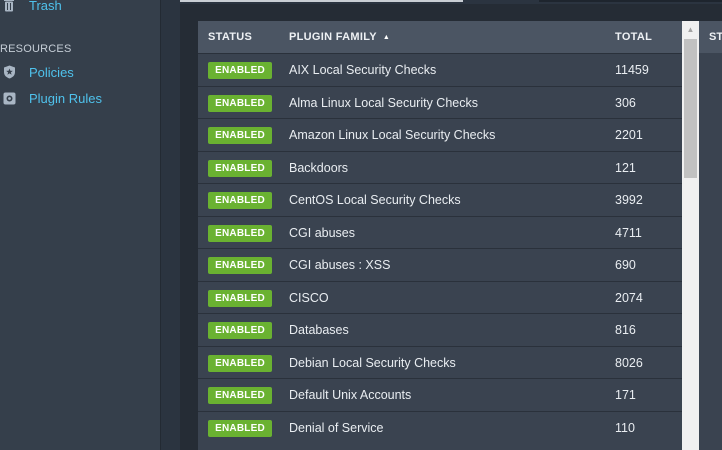  Describe the element at coordinates (9, 72) in the screenshot. I see `shield-icon` at that location.